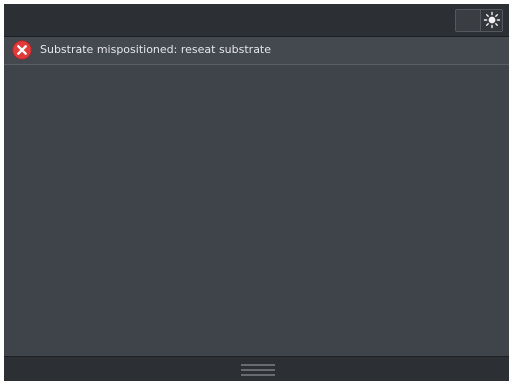  Describe the element at coordinates (256, 20) in the screenshot. I see `top-bar` at that location.